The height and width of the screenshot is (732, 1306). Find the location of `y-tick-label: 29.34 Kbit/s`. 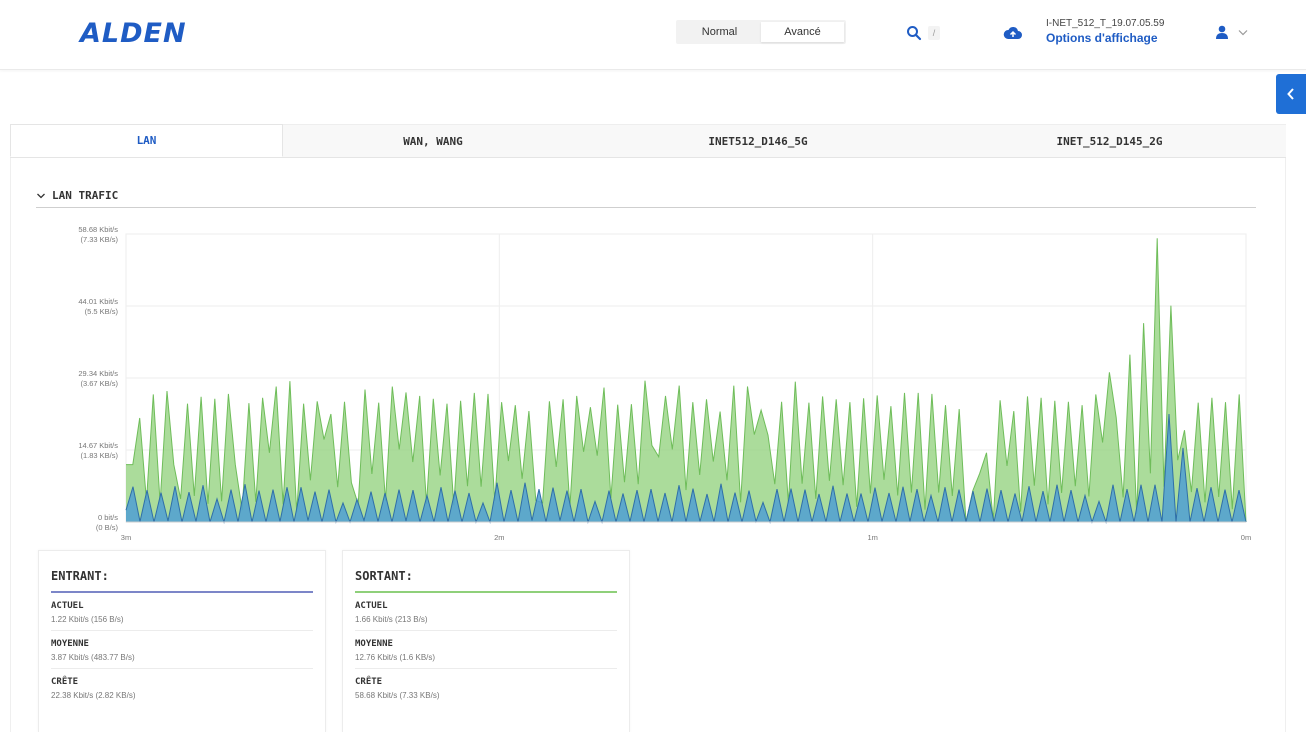

y-tick-label: 29.34 Kbit/s is located at coordinates (98, 373).